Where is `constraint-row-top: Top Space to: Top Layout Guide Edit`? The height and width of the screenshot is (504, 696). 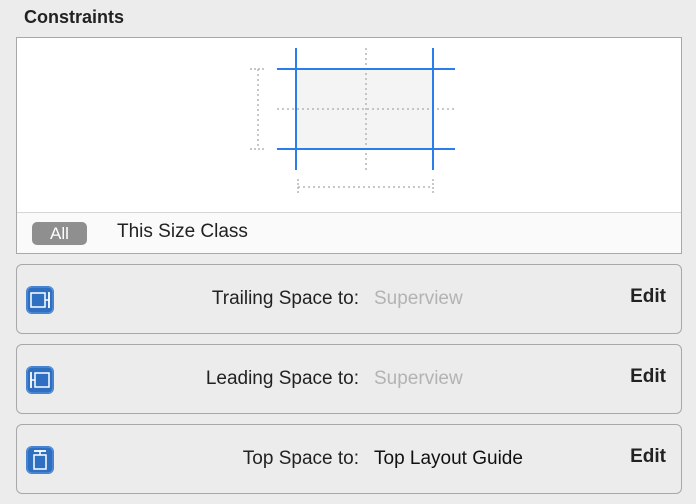 constraint-row-top: Top Space to: Top Layout Guide Edit is located at coordinates (349, 459).